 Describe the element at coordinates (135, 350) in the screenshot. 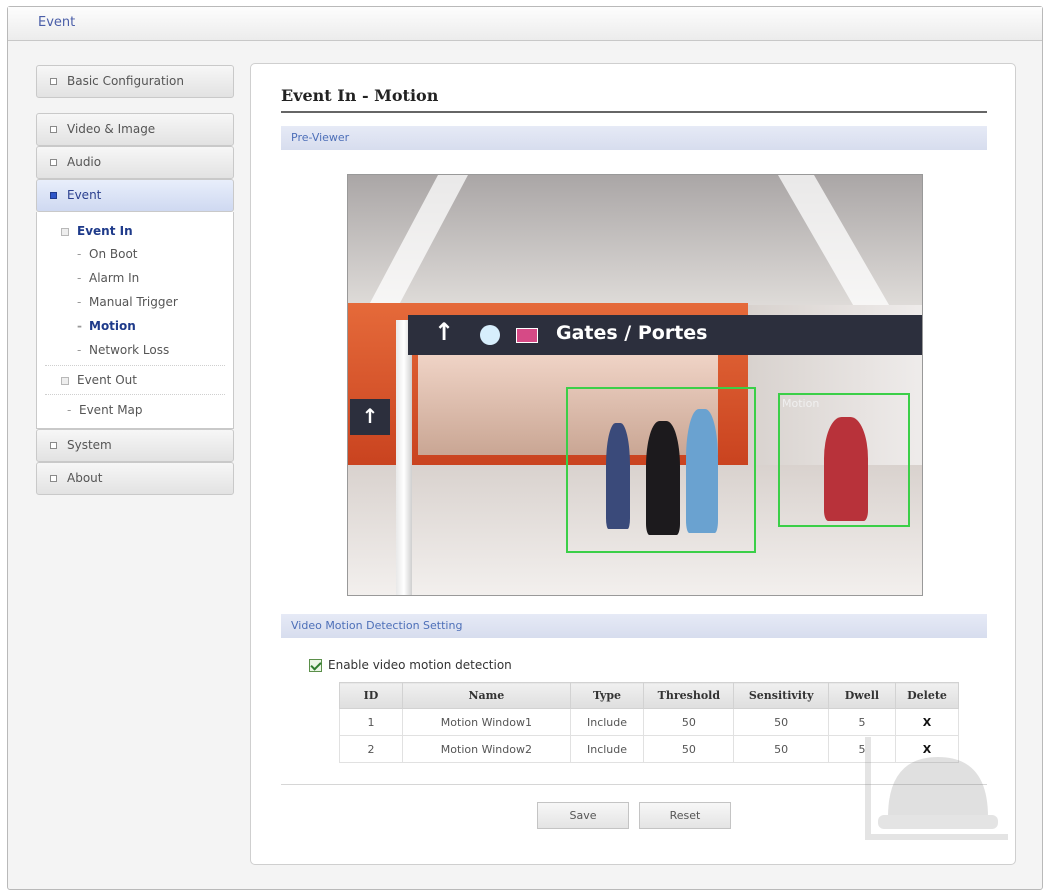

I see `submenu-network-loss: Network Loss` at that location.